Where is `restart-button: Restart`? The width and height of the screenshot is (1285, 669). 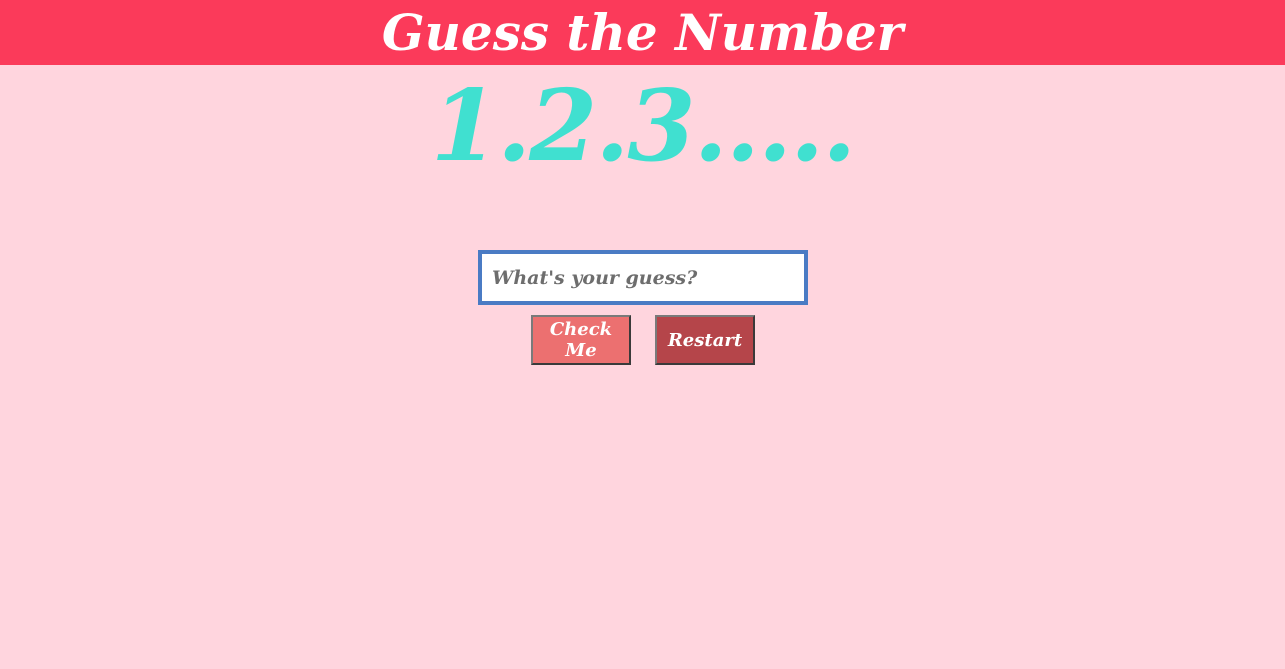 restart-button: Restart is located at coordinates (705, 340).